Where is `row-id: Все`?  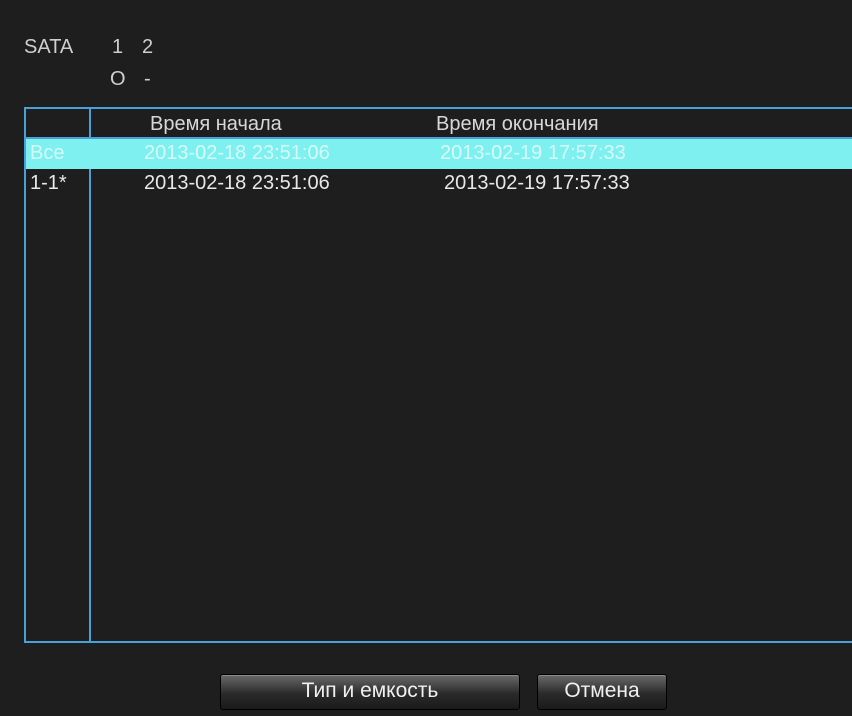 row-id: Все is located at coordinates (47, 153).